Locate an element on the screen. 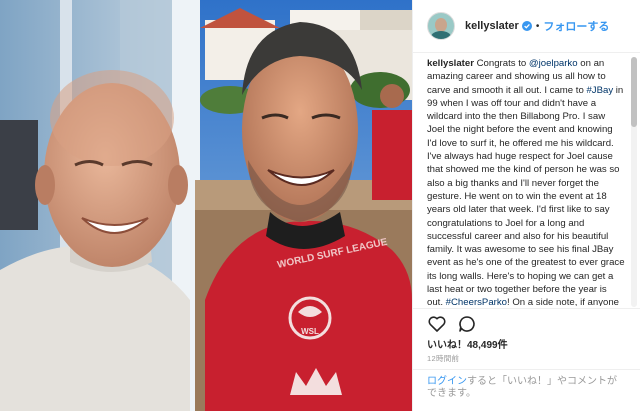 Image resolution: width=640 pixels, height=412 pixels. scrollbar-thumb is located at coordinates (634, 92).